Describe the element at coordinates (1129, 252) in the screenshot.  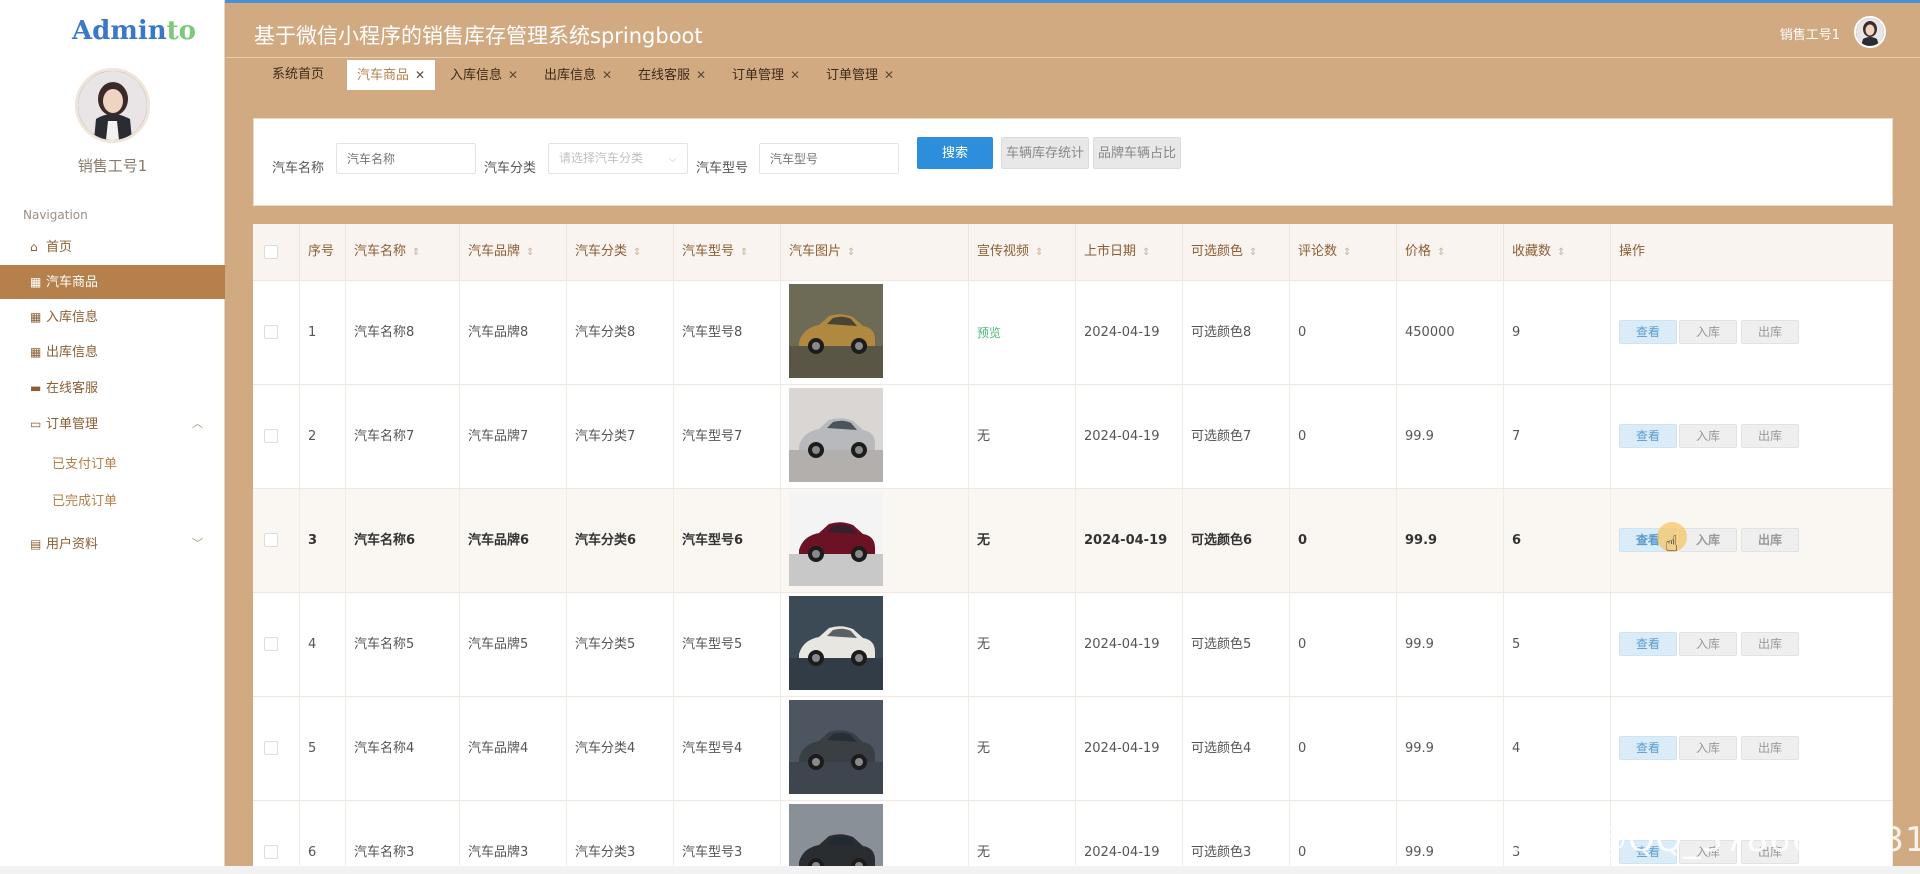
I see `header-date: 上市日期 ⇕` at that location.